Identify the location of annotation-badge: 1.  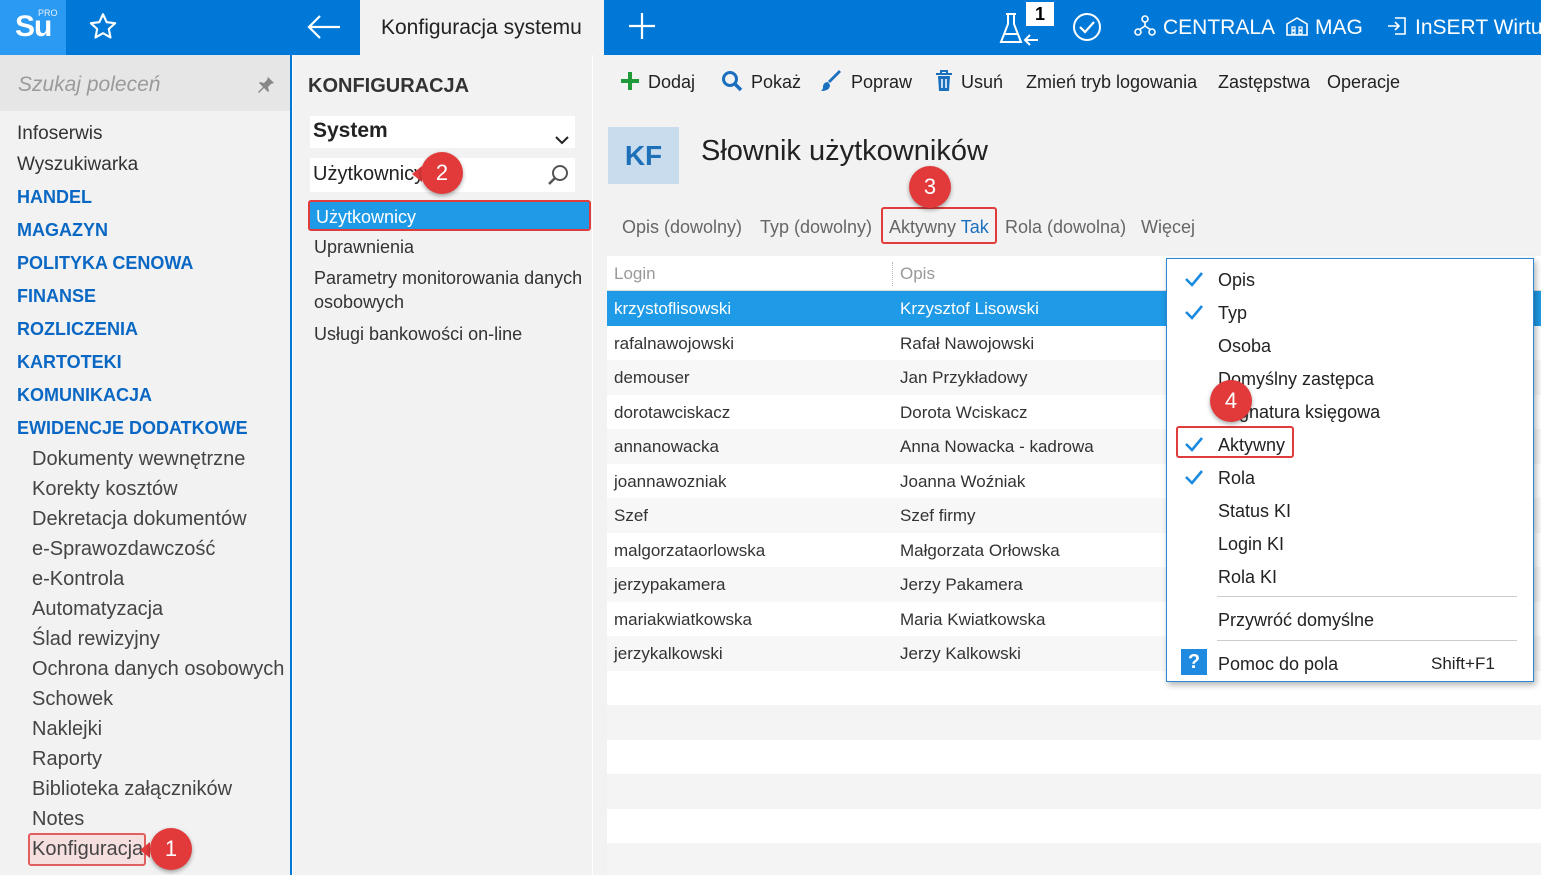
(171, 849).